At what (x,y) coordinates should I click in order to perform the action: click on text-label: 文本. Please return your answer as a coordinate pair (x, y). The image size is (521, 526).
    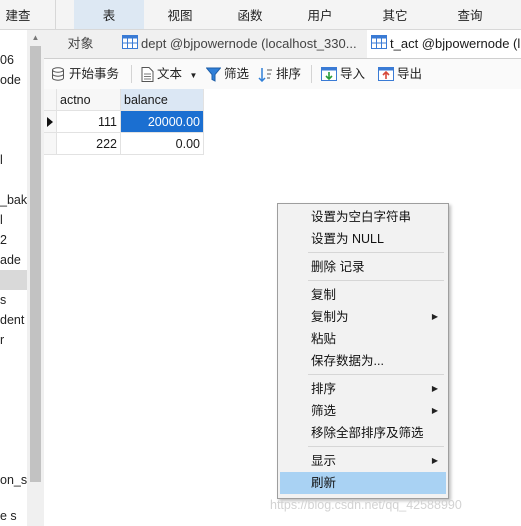
    Looking at the image, I should click on (170, 74).